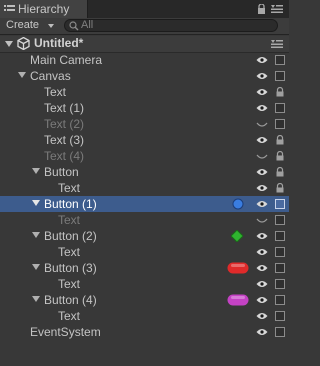  What do you see at coordinates (144, 204) in the screenshot?
I see `hierarchy-row: Button (1)` at bounding box center [144, 204].